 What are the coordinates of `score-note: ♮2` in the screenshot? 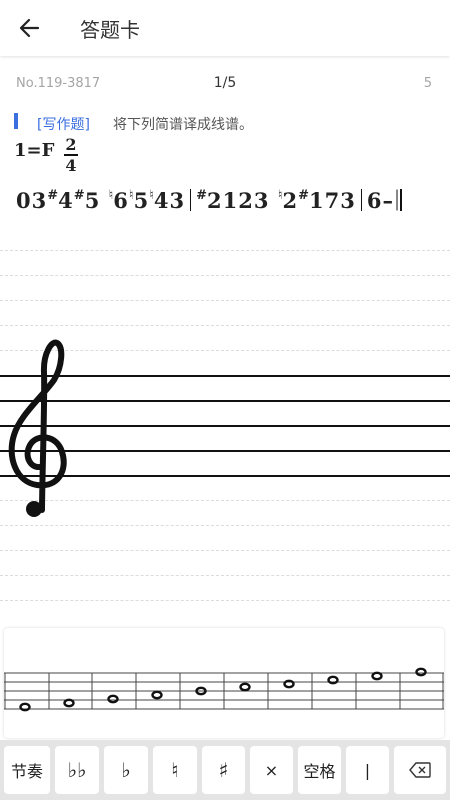 It's located at (288, 200).